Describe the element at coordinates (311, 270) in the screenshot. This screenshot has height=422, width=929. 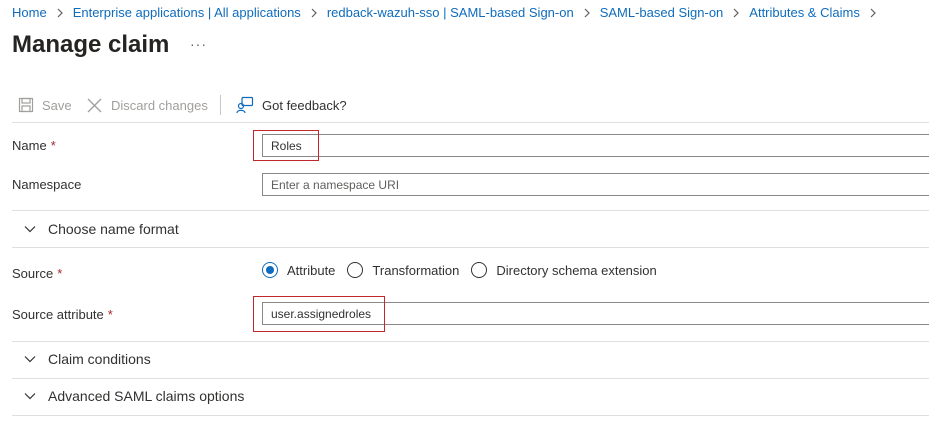
I see `radio-attribute-label: Attribute` at that location.